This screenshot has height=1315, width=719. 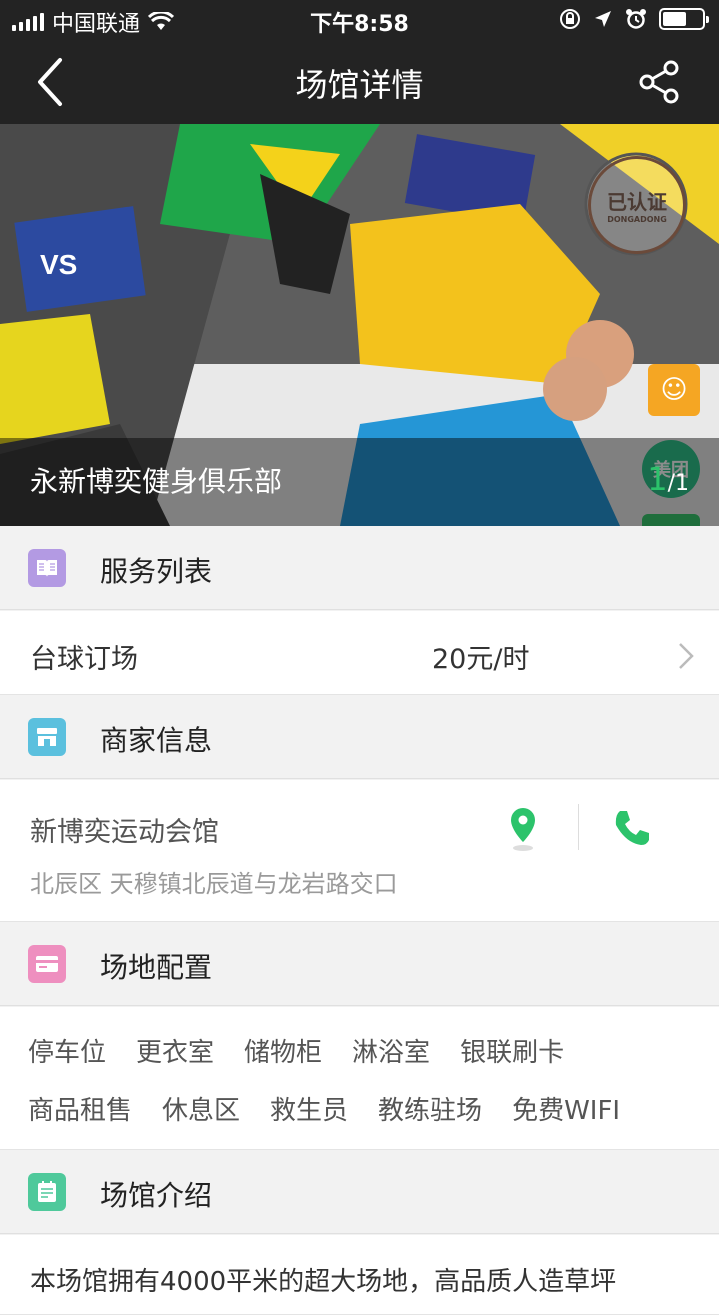 What do you see at coordinates (637, 202) in the screenshot?
I see `verified-badge-label: 已认证` at bounding box center [637, 202].